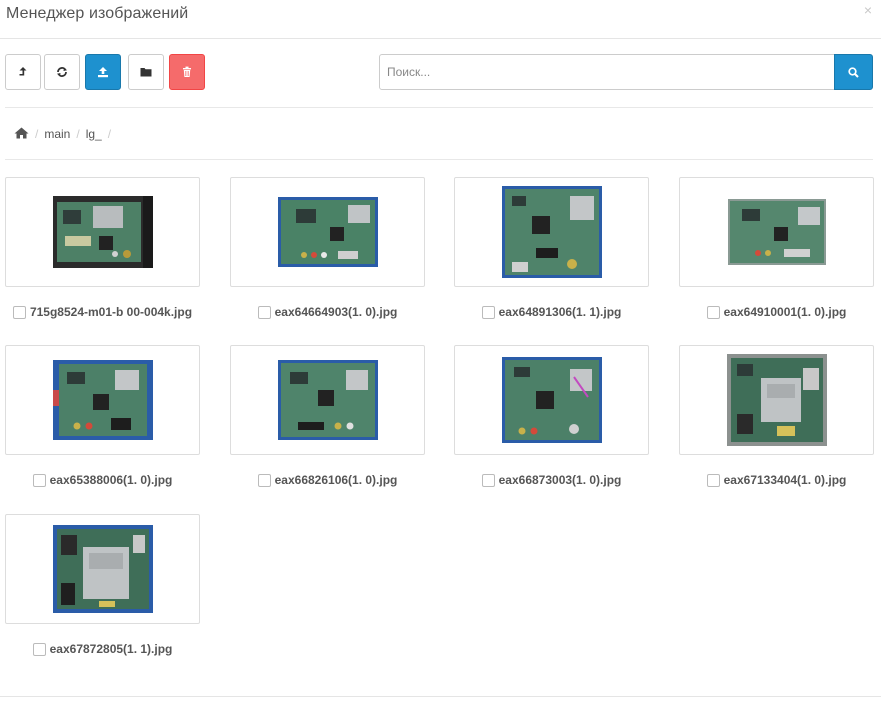  I want to click on image-card: eax66826106(1. 0).jpg, so click(327, 421).